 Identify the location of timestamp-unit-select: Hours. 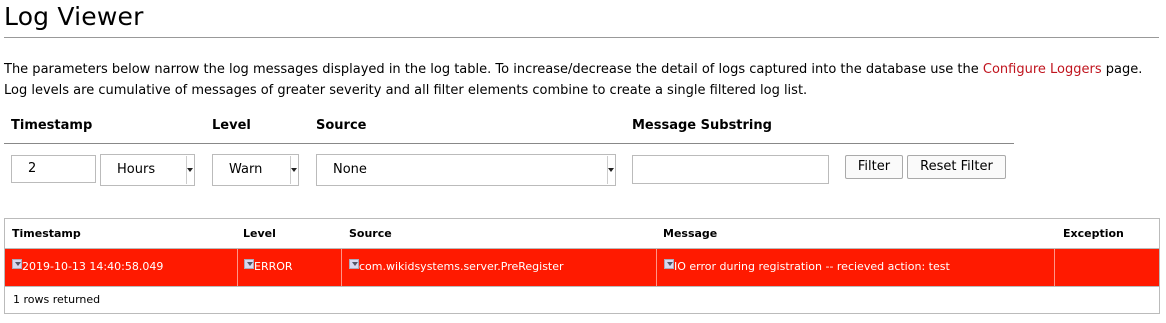
(147, 170).